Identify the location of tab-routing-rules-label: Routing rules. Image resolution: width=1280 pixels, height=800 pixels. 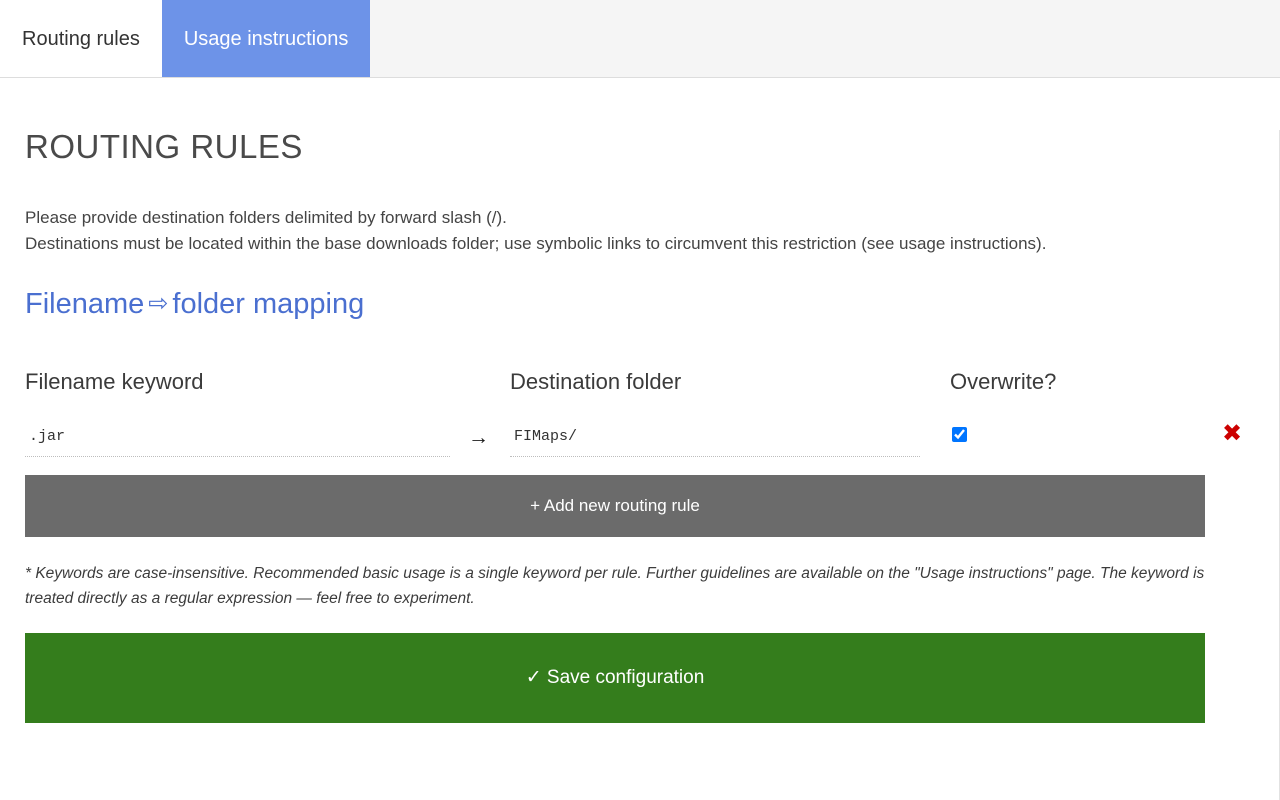
(81, 38).